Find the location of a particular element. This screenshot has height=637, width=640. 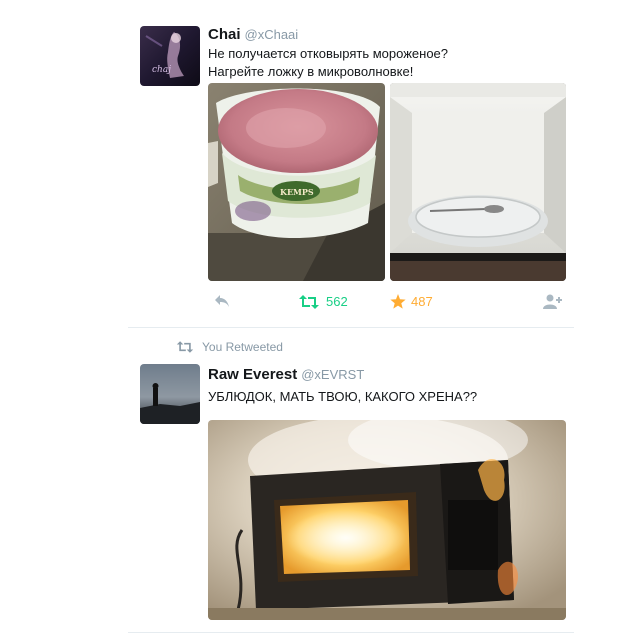

ice-cream-brand-label: KEMPS is located at coordinates (297, 192).